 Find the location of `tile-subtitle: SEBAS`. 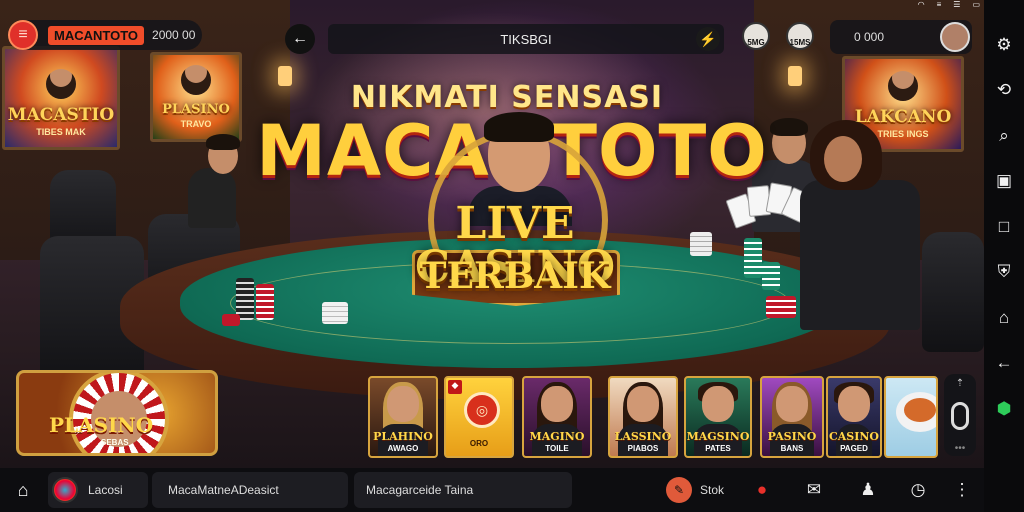

tile-subtitle: SEBAS is located at coordinates (115, 442).